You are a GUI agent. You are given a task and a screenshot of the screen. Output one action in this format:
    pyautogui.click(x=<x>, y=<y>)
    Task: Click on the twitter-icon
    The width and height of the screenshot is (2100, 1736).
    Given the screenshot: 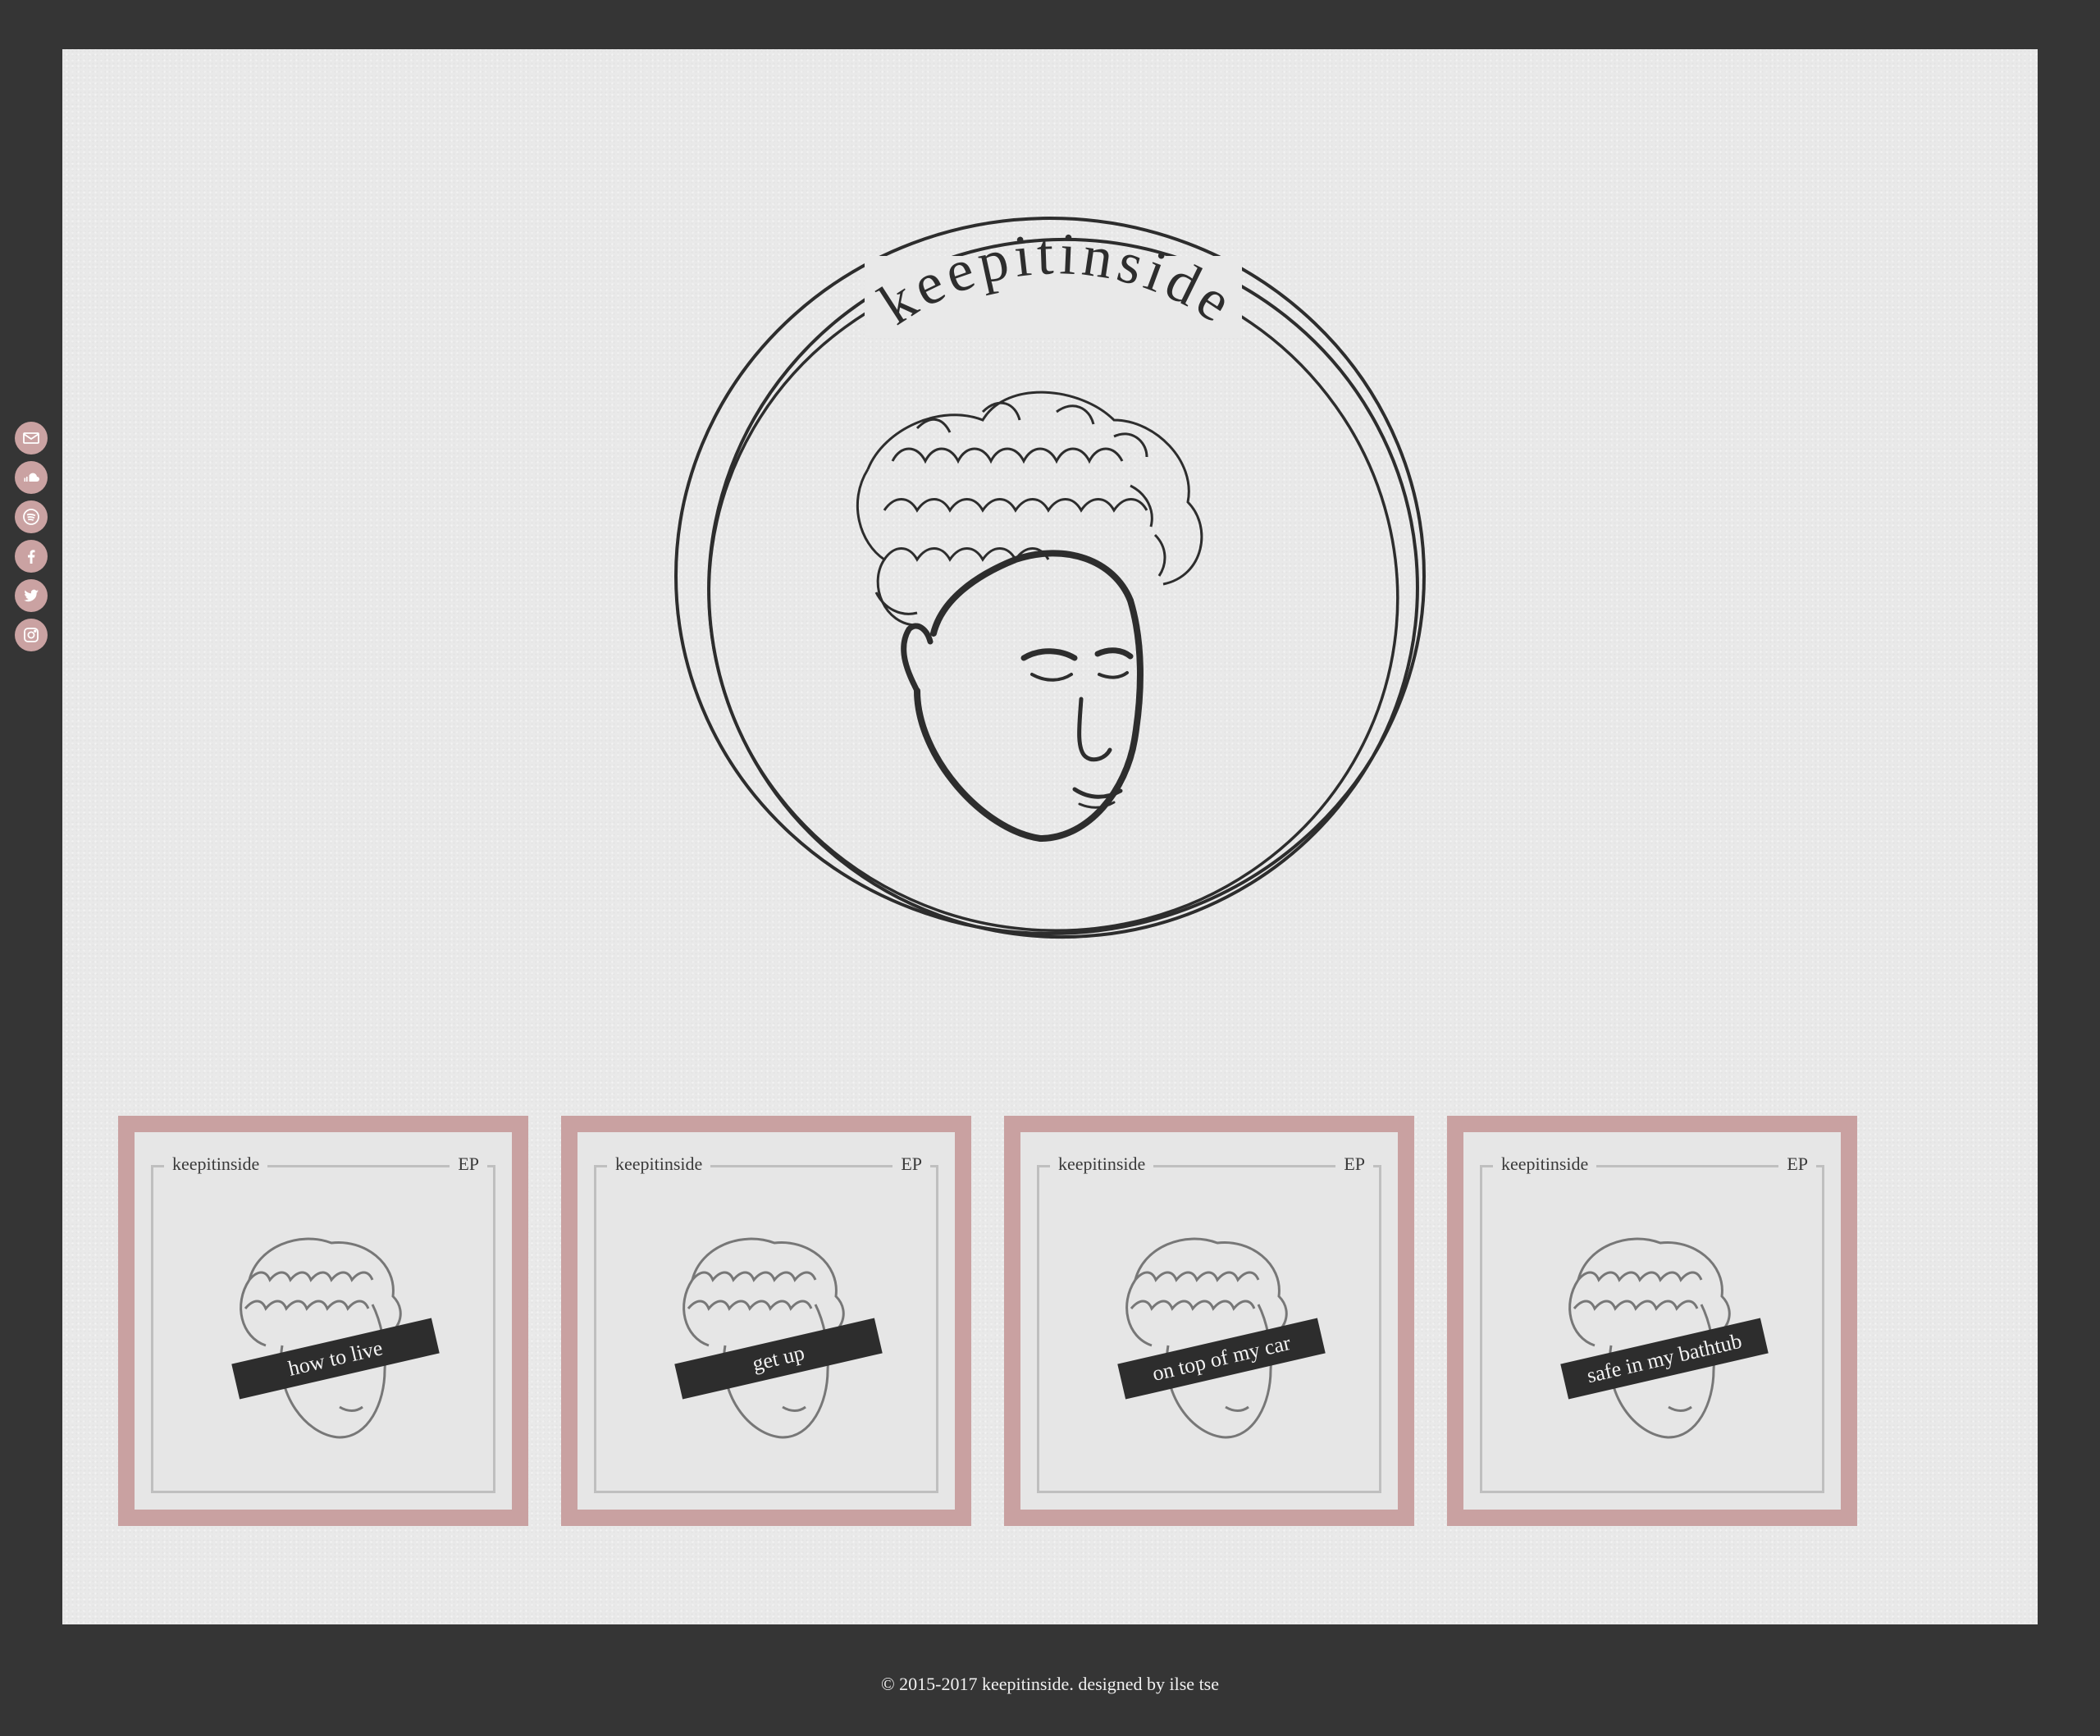 What is the action you would take?
    pyautogui.click(x=32, y=595)
    